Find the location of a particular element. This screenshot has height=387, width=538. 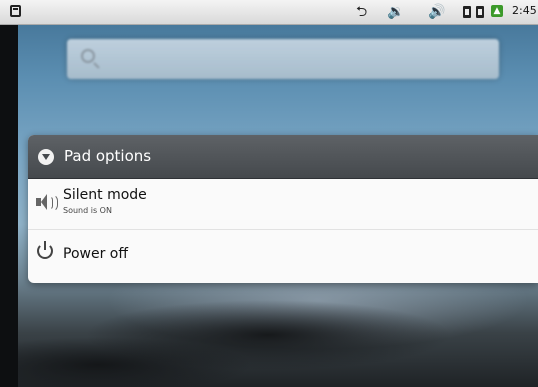

battery-charge-icon is located at coordinates (480, 12).